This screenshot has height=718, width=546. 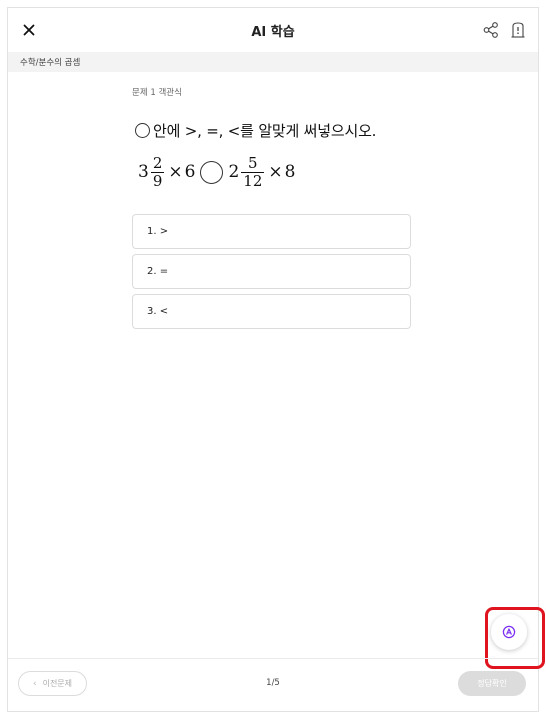 What do you see at coordinates (290, 172) in the screenshot?
I see `right-factor: 8` at bounding box center [290, 172].